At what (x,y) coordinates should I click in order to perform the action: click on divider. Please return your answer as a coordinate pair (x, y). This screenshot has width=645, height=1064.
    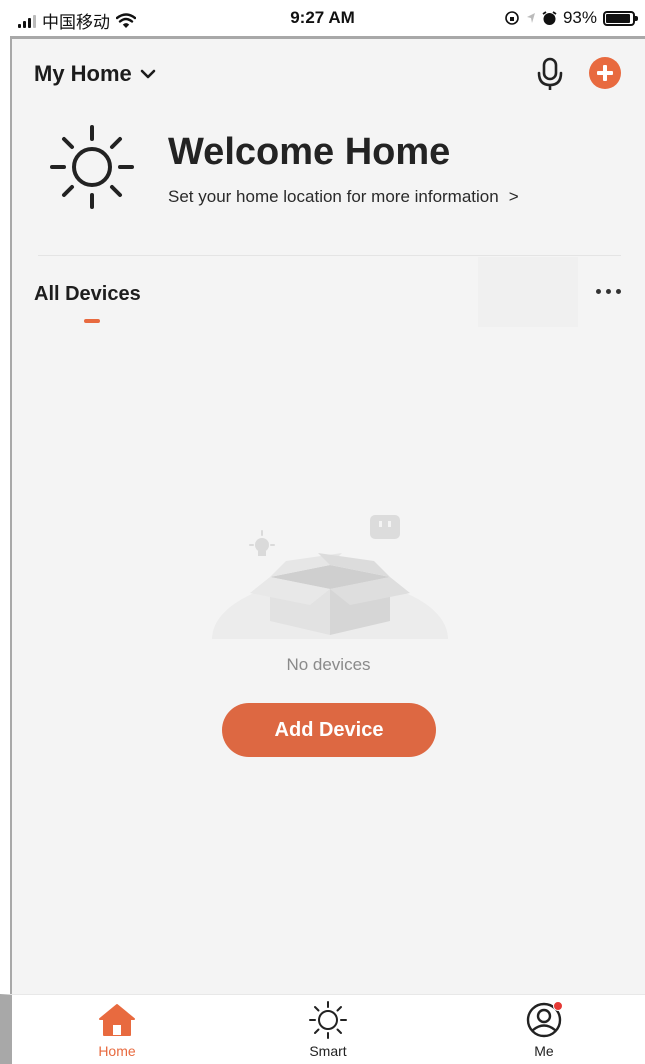
    Looking at the image, I should click on (329, 255).